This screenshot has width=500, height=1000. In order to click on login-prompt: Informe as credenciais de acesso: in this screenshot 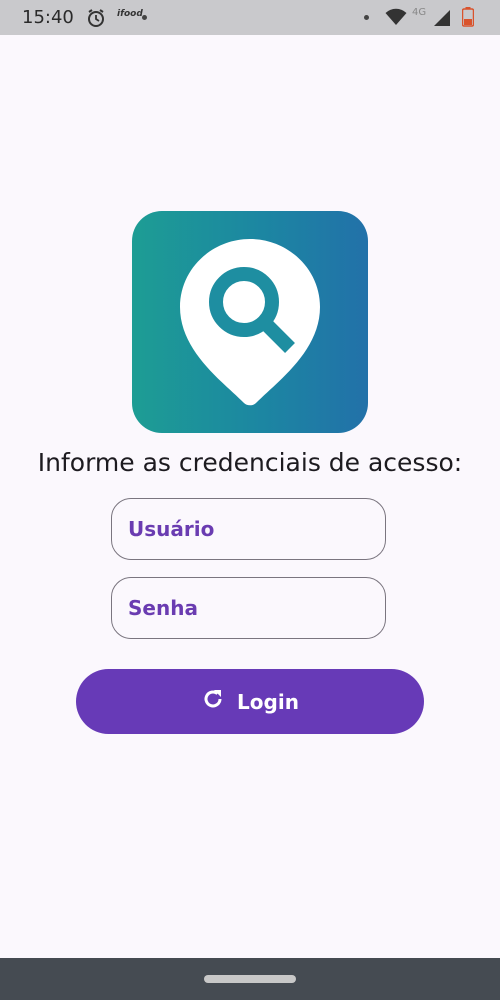, I will do `click(250, 462)`.